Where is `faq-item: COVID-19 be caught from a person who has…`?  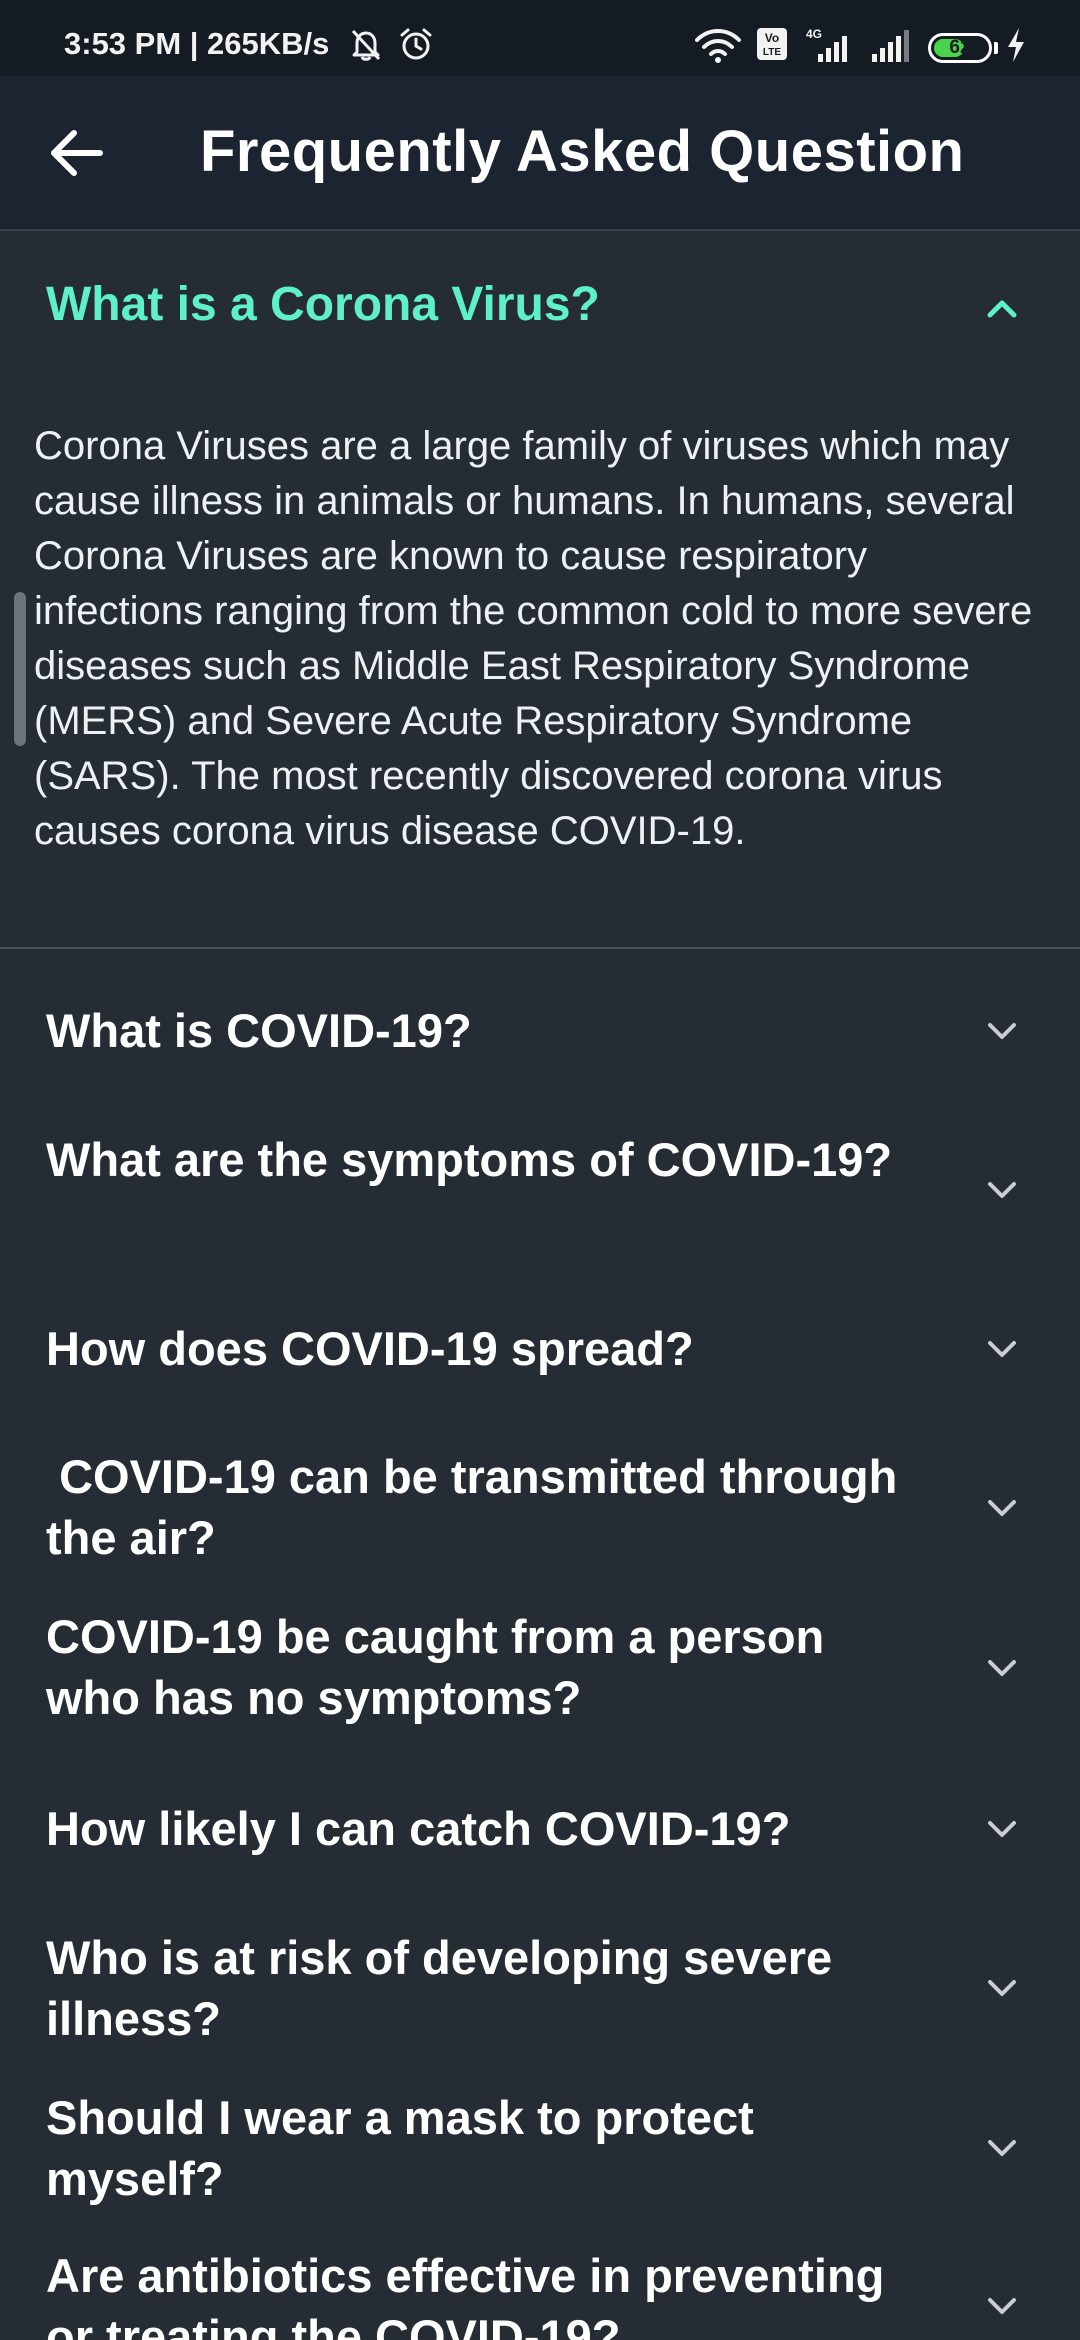 faq-item: COVID-19 be caught from a person who has… is located at coordinates (540, 1670).